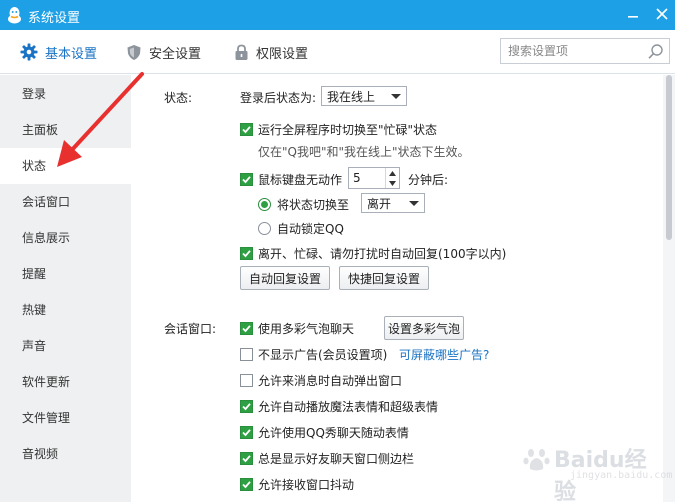 Image resolution: width=675 pixels, height=502 pixels. I want to click on ads-info-link: 可屏蔽哪些广告?, so click(444, 354).